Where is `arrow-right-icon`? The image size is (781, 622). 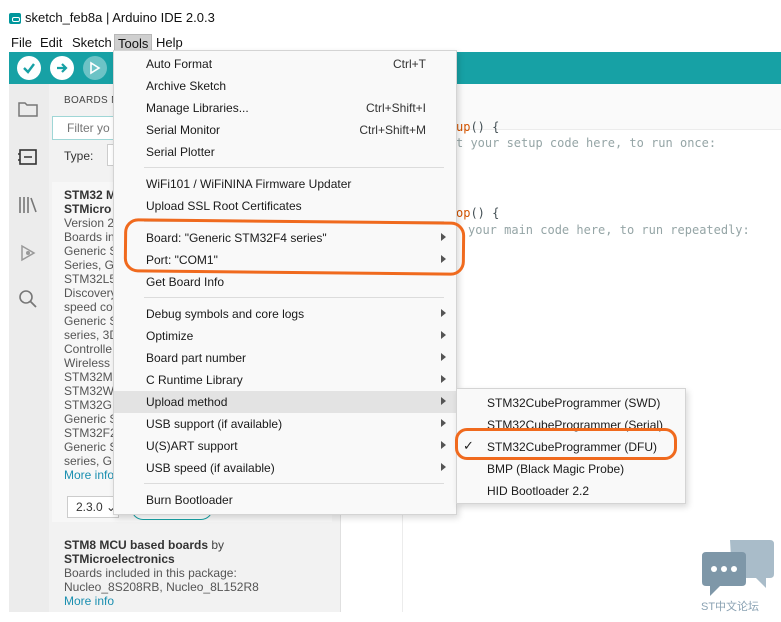
arrow-right-icon is located at coordinates (62, 68).